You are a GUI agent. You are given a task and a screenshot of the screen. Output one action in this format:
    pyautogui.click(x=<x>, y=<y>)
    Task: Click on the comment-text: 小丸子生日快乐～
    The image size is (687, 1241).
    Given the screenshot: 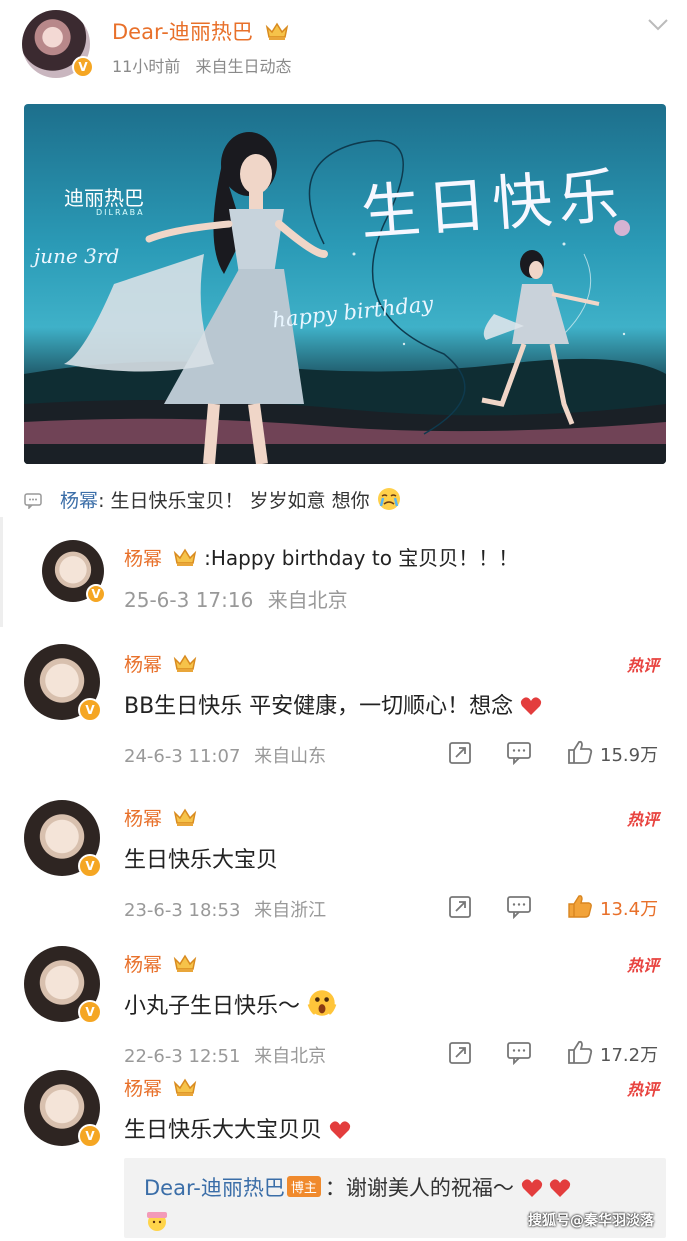 What is the action you would take?
    pyautogui.click(x=230, y=1004)
    